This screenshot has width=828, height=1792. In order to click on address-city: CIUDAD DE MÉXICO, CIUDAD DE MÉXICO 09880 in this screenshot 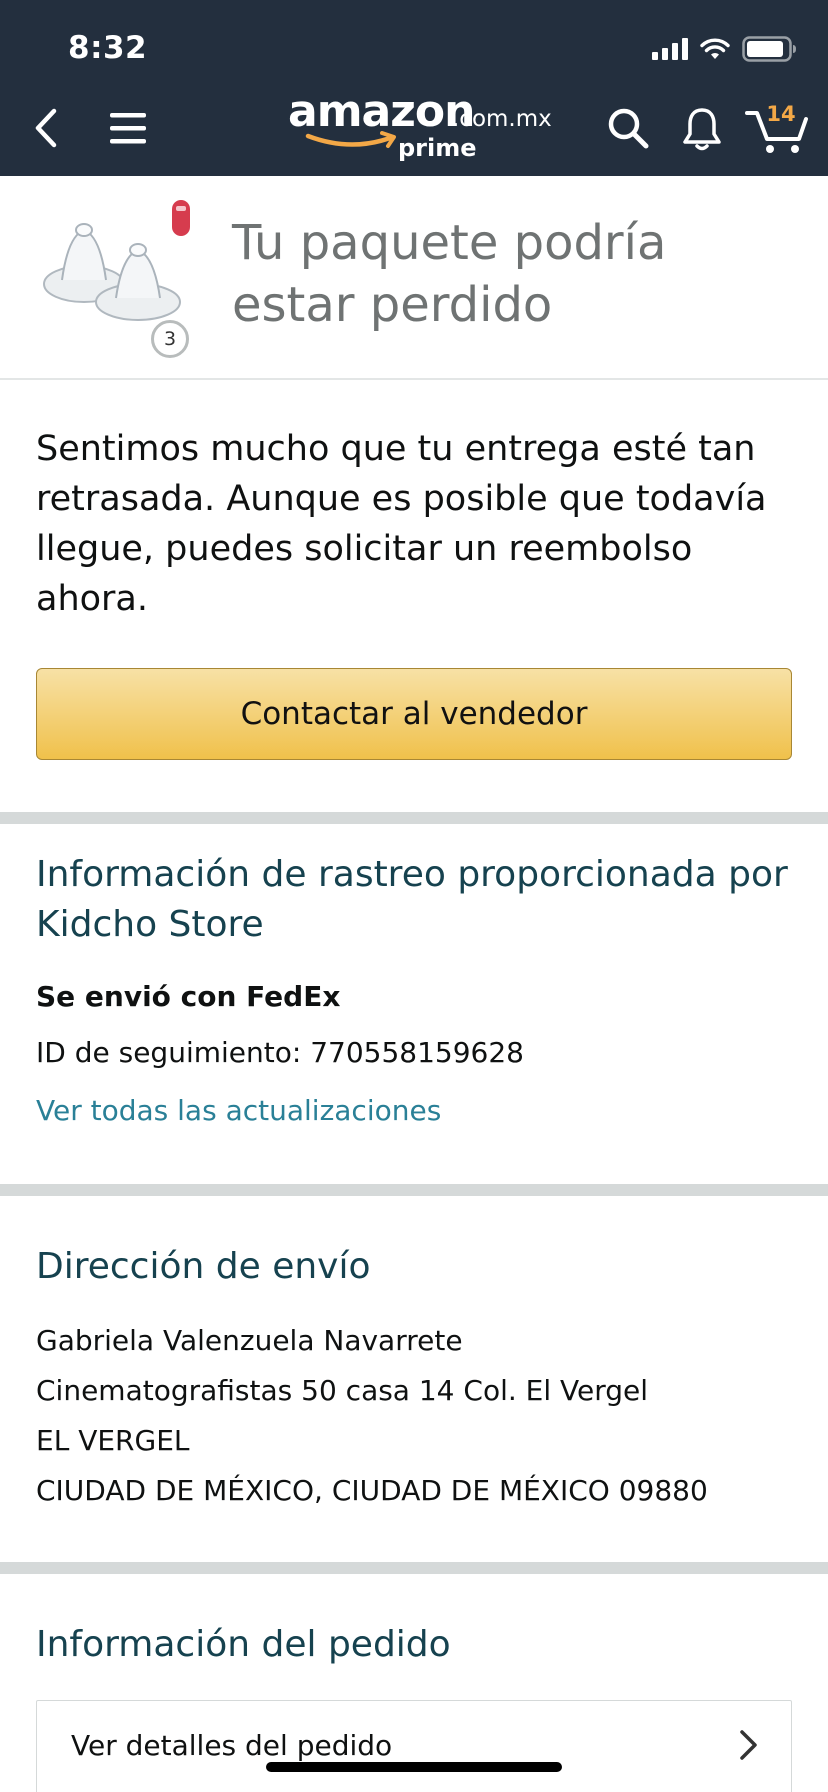, I will do `click(372, 1490)`.